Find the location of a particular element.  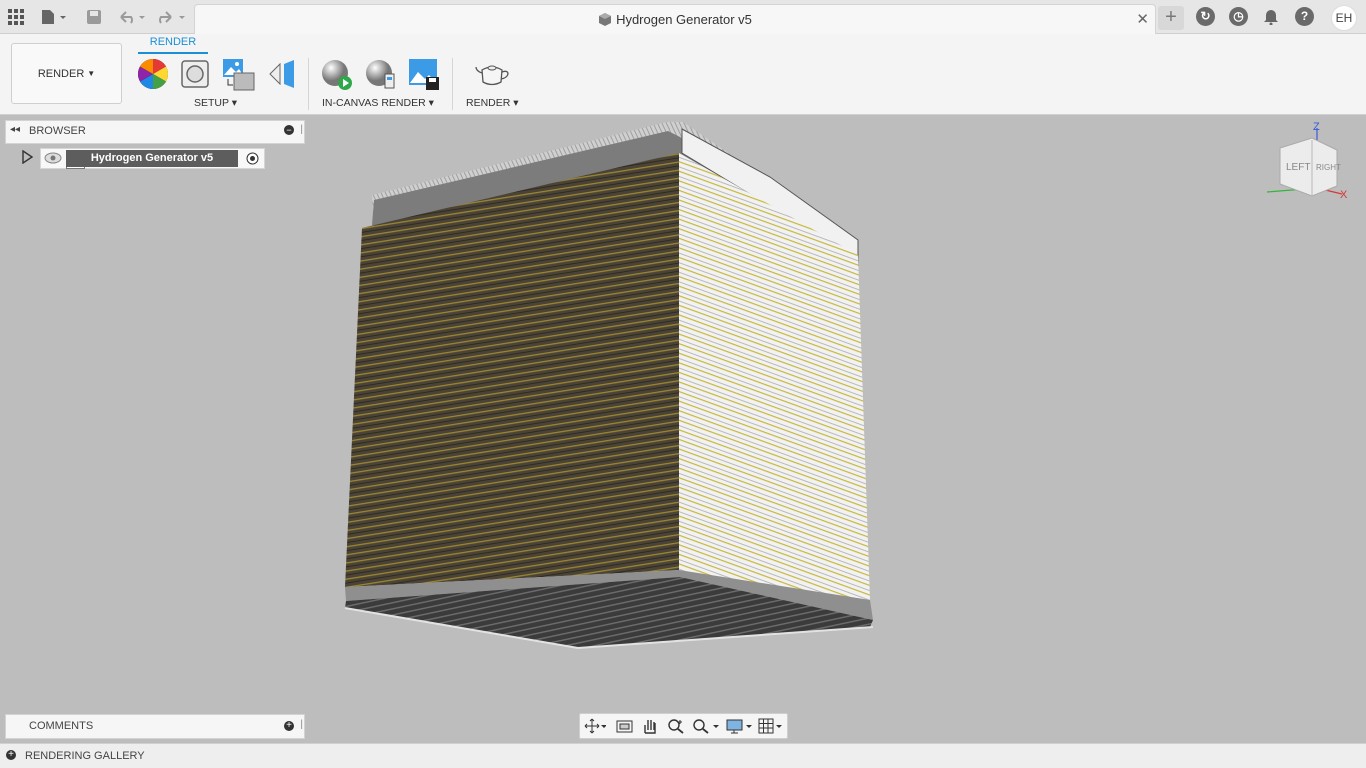

workspace-label: RENDER is located at coordinates (61, 73).